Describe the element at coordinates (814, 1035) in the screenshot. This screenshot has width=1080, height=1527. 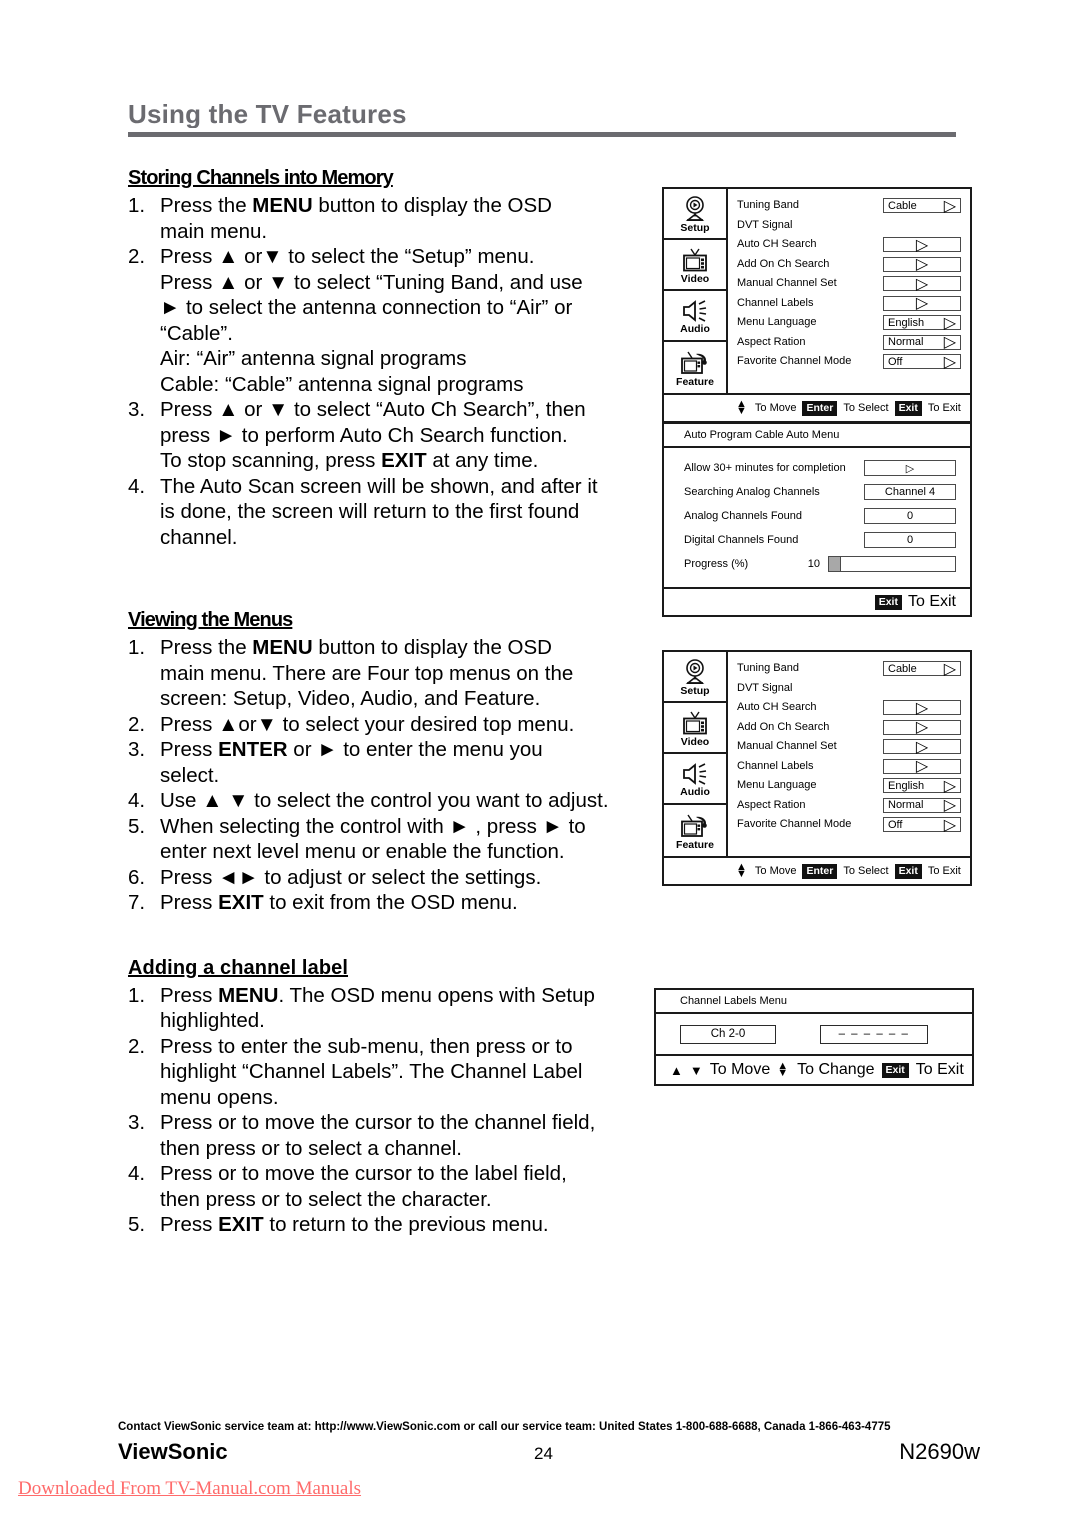
I see `channel-labels-fields: Ch 2-0 – – – – – –` at that location.